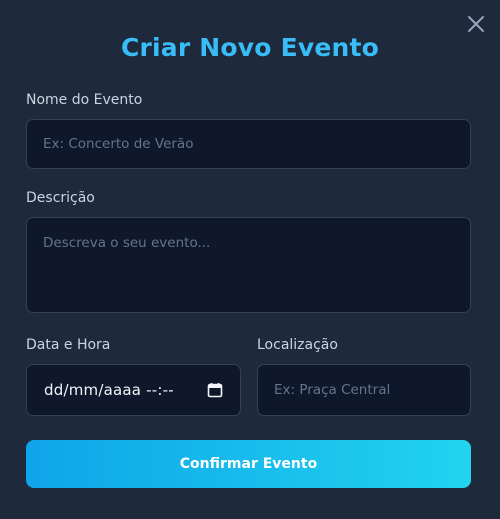 The width and height of the screenshot is (500, 519). Describe the element at coordinates (250, 47) in the screenshot. I see `modal-title: Criar Novo Evento` at that location.